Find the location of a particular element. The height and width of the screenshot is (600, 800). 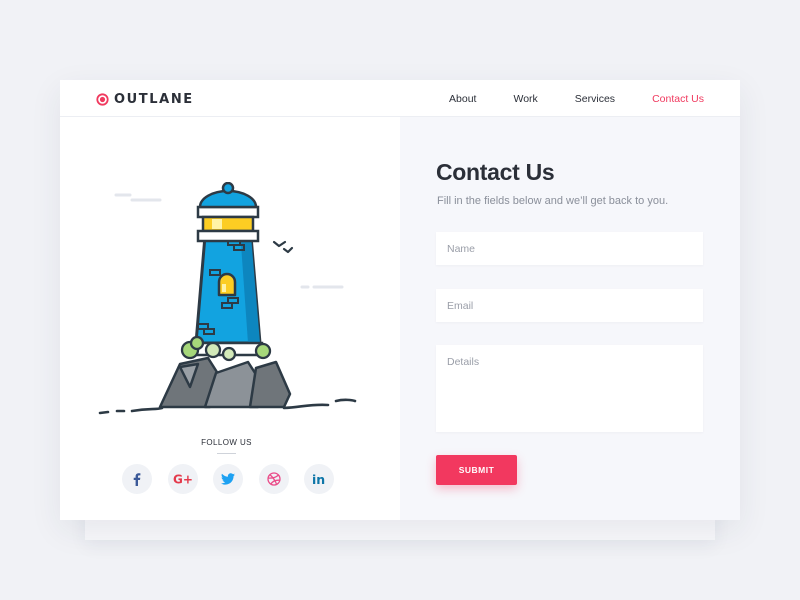

social-links: G+ in is located at coordinates (236, 479).